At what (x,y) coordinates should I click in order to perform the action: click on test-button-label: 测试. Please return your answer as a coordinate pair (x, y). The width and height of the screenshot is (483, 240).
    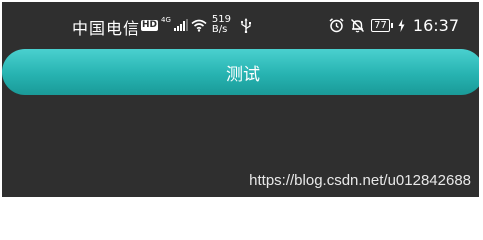
    Looking at the image, I should click on (243, 74).